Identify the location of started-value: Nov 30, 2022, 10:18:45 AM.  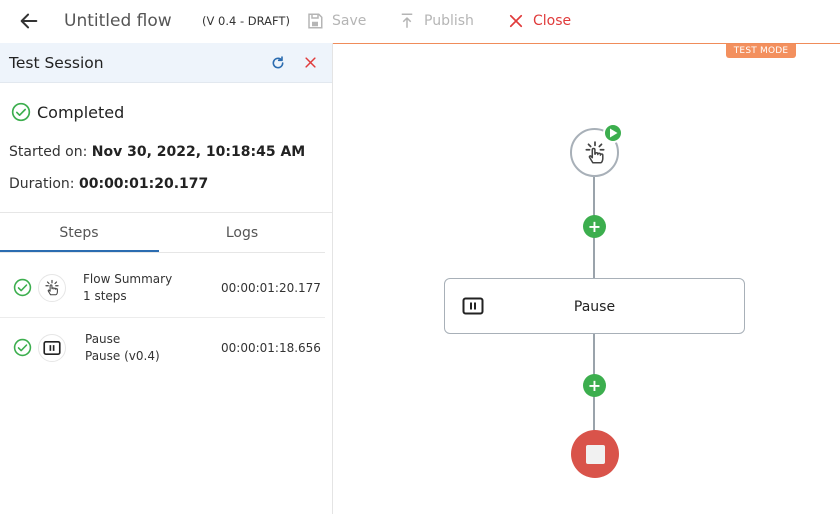
(198, 152).